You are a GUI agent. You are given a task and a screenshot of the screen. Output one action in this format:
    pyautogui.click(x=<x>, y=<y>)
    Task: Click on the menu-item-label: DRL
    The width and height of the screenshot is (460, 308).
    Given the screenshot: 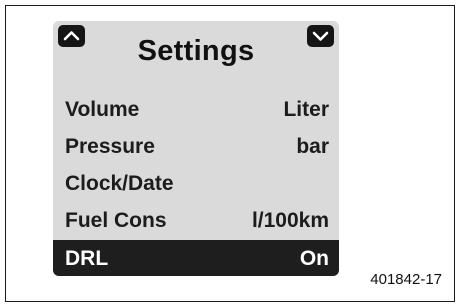 What is the action you would take?
    pyautogui.click(x=87, y=258)
    